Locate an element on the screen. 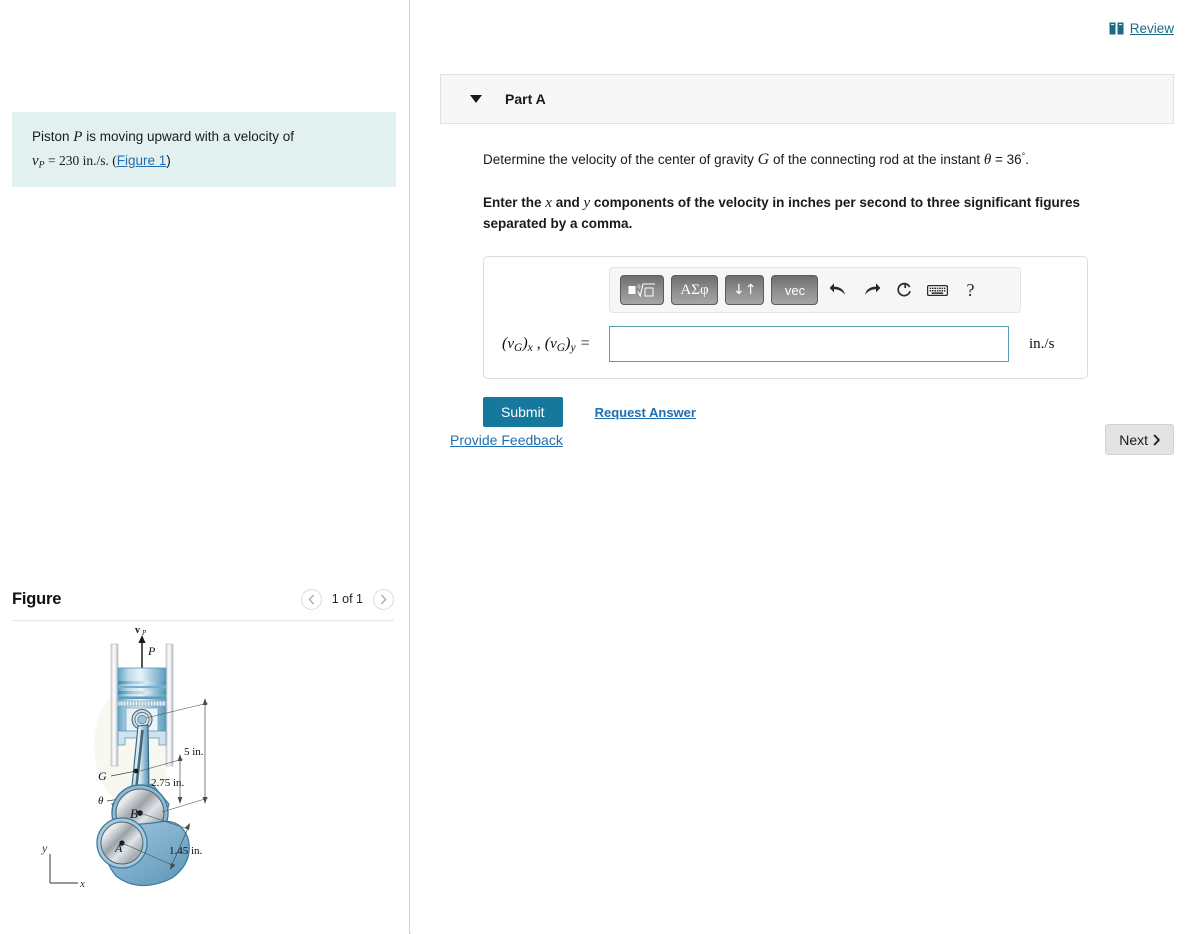 The width and height of the screenshot is (1200, 934). action-row: Submit Request Answer is located at coordinates (828, 412).